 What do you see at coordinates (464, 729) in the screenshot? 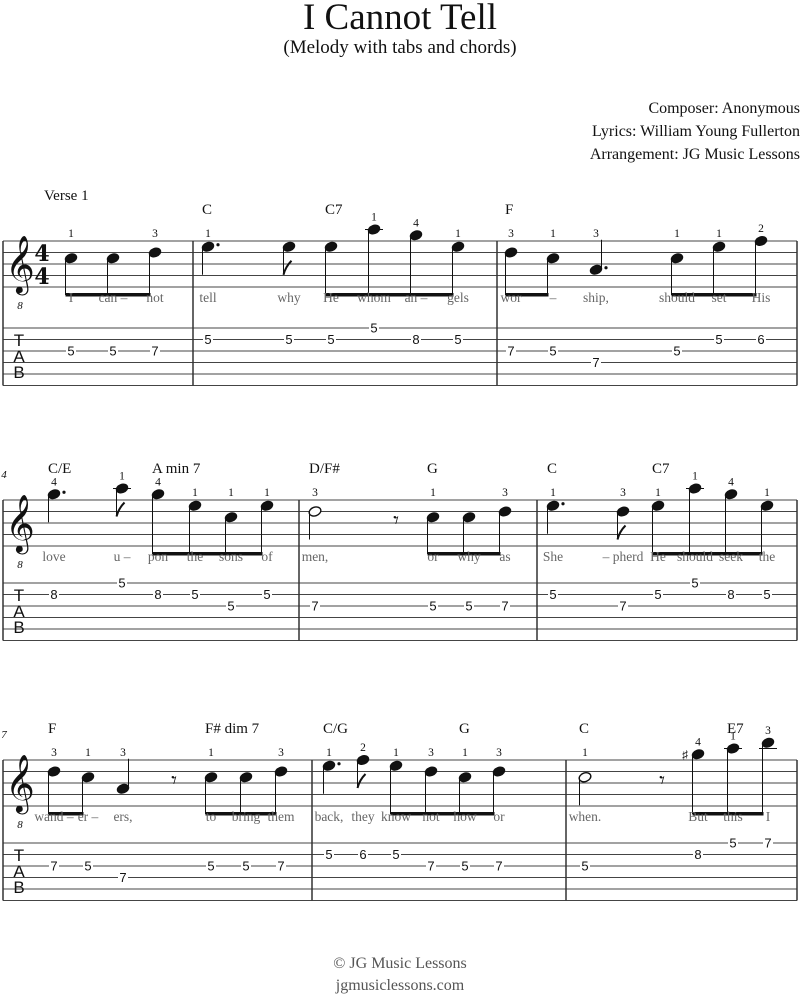
I see `chord-symbol: G` at bounding box center [464, 729].